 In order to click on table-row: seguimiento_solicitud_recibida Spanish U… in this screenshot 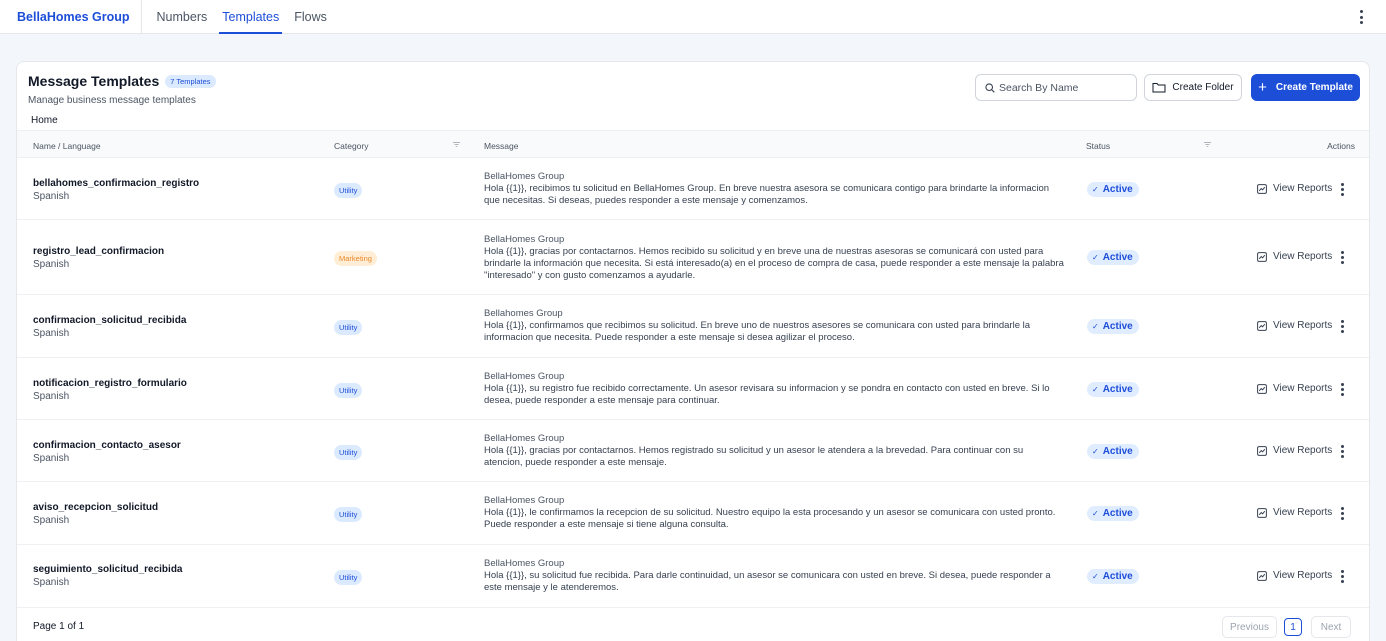, I will do `click(693, 576)`.